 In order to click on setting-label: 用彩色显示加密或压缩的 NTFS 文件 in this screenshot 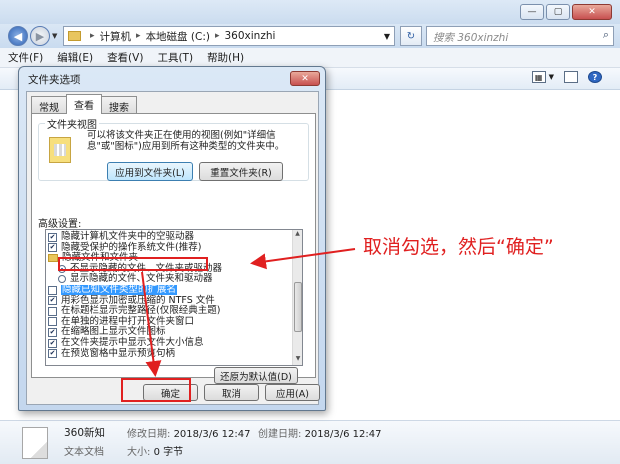, I will do `click(138, 300)`.